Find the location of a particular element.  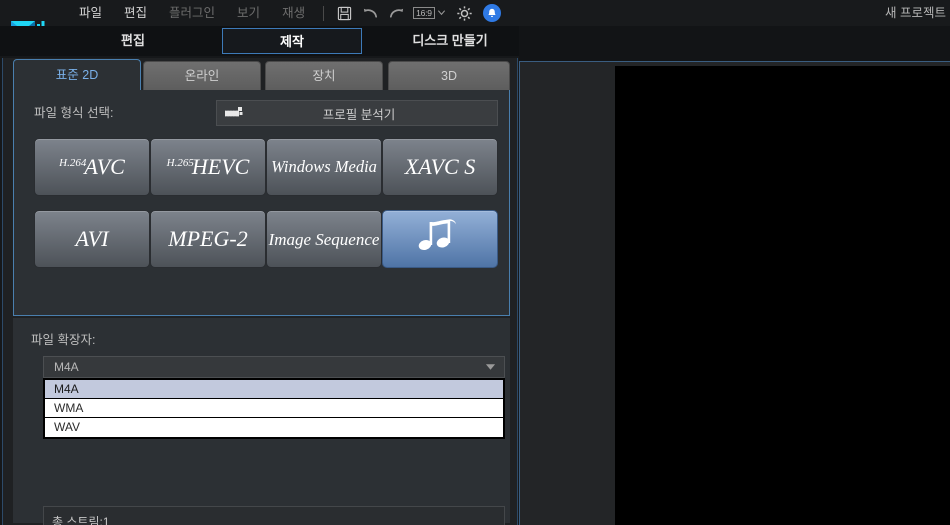

menu-item-plugin: 플러그인 is located at coordinates (192, 13).